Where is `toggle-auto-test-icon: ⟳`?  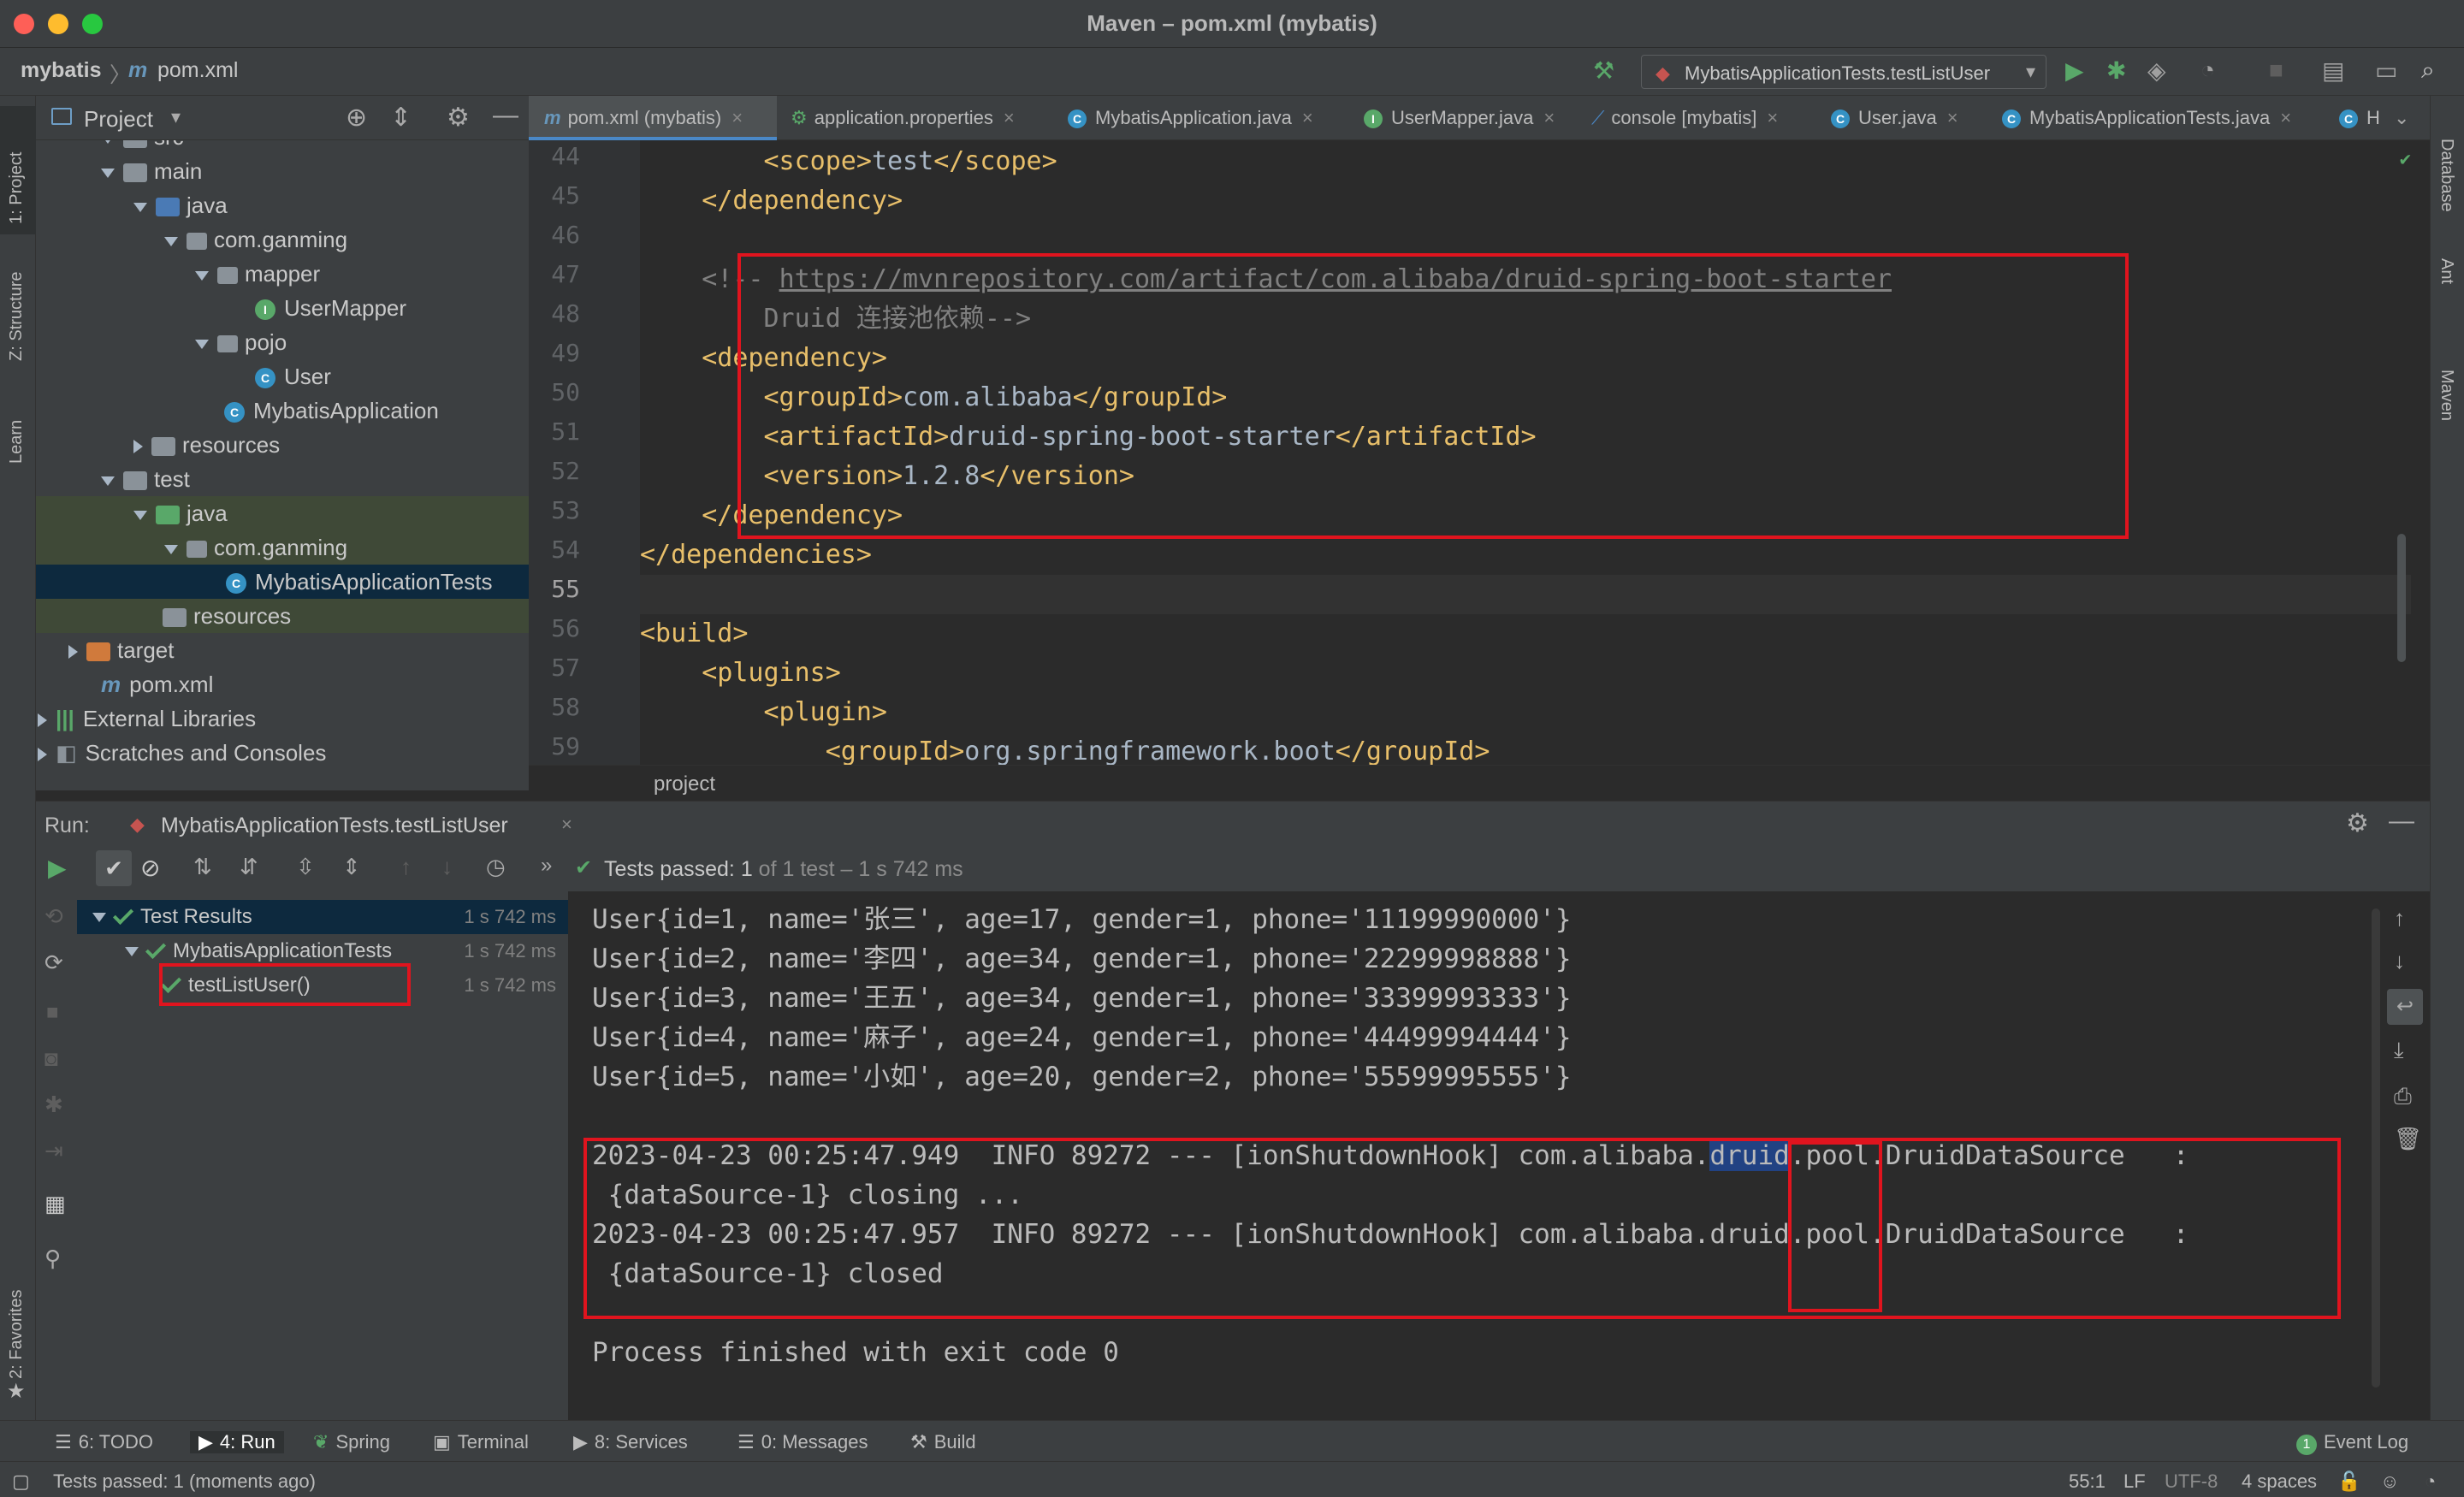
toggle-auto-test-icon: ⟳ is located at coordinates (53, 963).